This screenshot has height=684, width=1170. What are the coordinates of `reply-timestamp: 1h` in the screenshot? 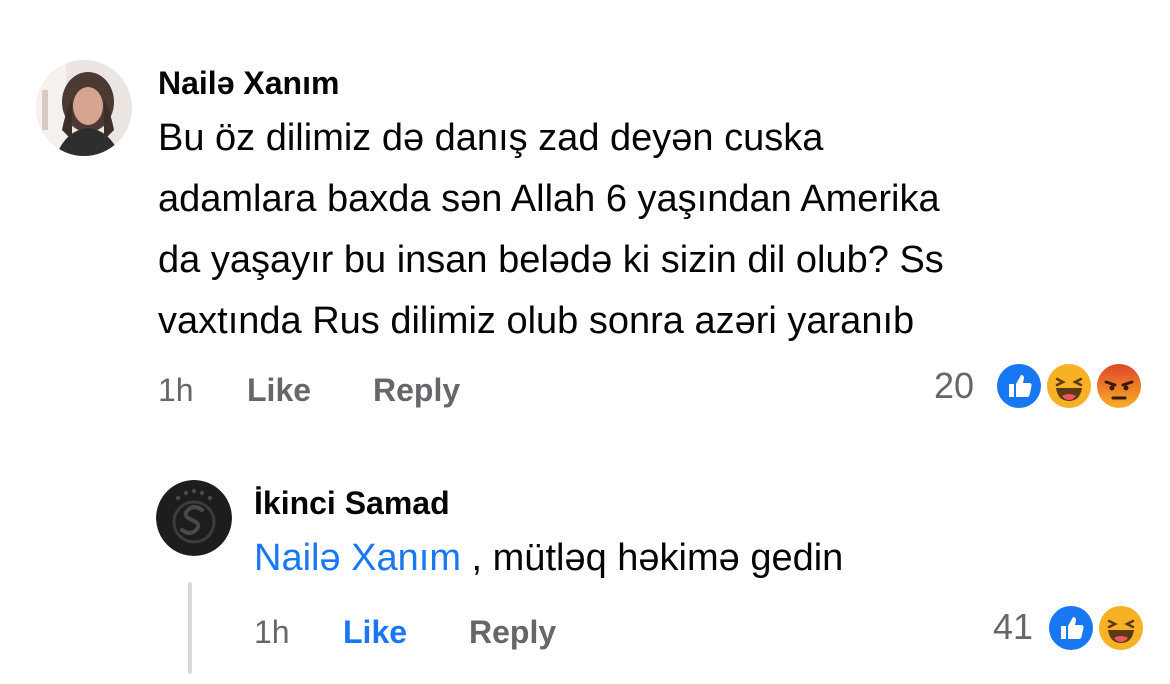 It's located at (272, 632).